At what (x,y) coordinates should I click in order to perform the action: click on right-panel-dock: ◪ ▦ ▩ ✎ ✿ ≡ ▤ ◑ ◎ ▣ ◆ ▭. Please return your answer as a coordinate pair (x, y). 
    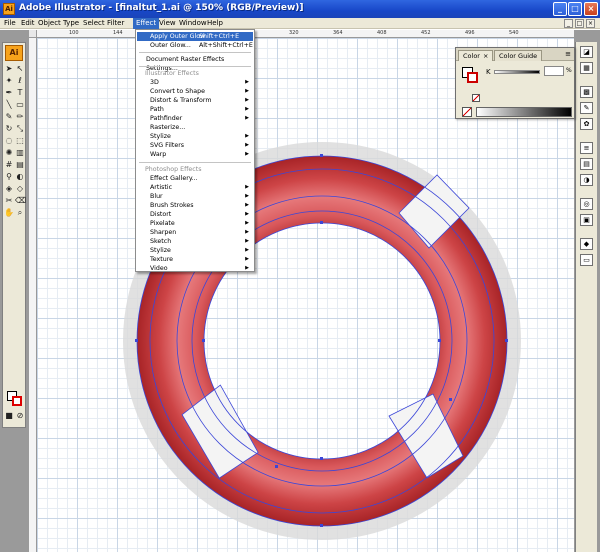
    Looking at the image, I should click on (586, 297).